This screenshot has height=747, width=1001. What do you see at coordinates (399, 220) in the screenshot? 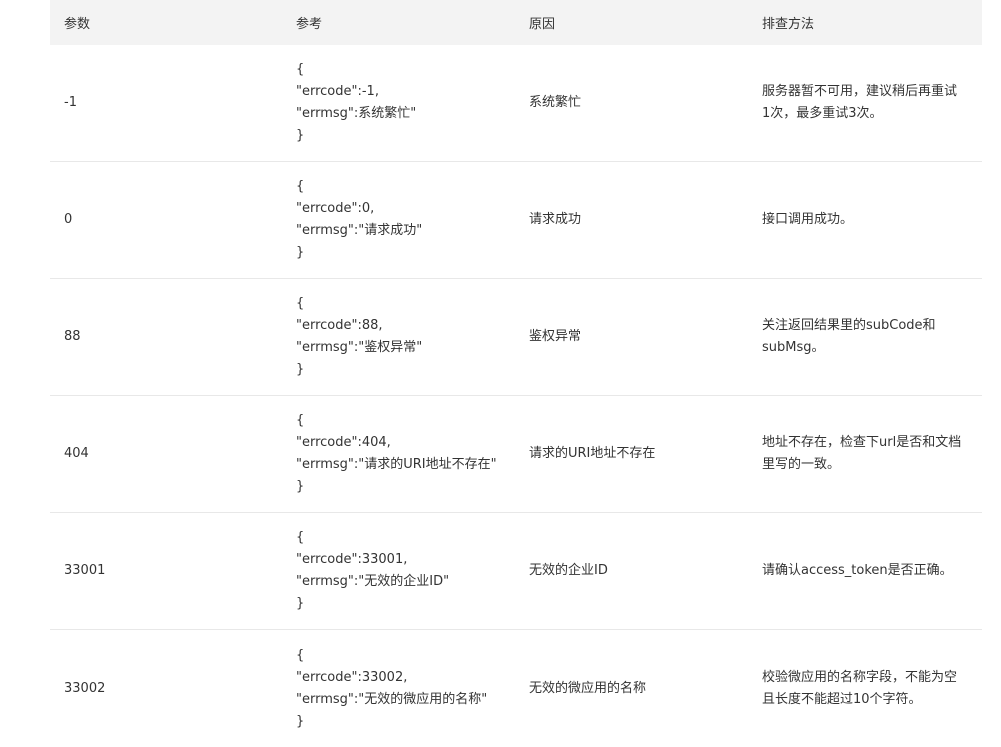
I see `reference-cell: { "errcode":0, "errmsg":"请求成功" }` at bounding box center [399, 220].